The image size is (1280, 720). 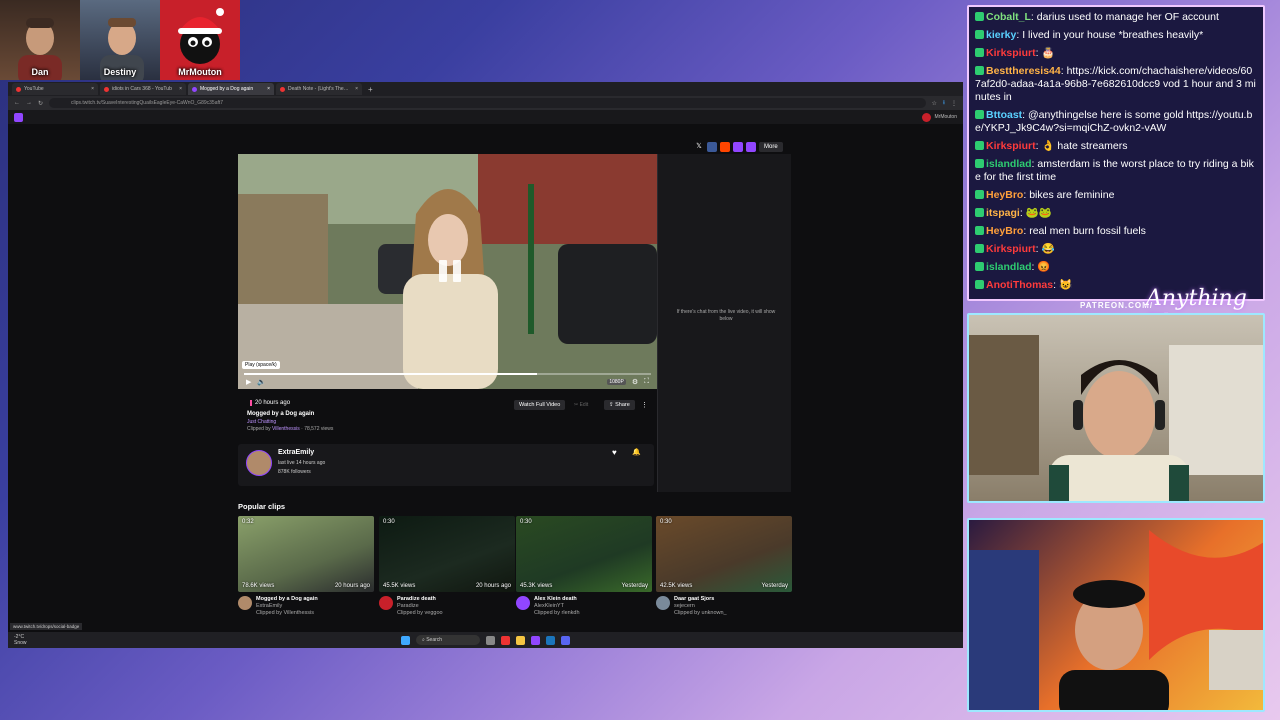 What do you see at coordinates (636, 452) in the screenshot?
I see `bell-icon: 🔔` at bounding box center [636, 452].